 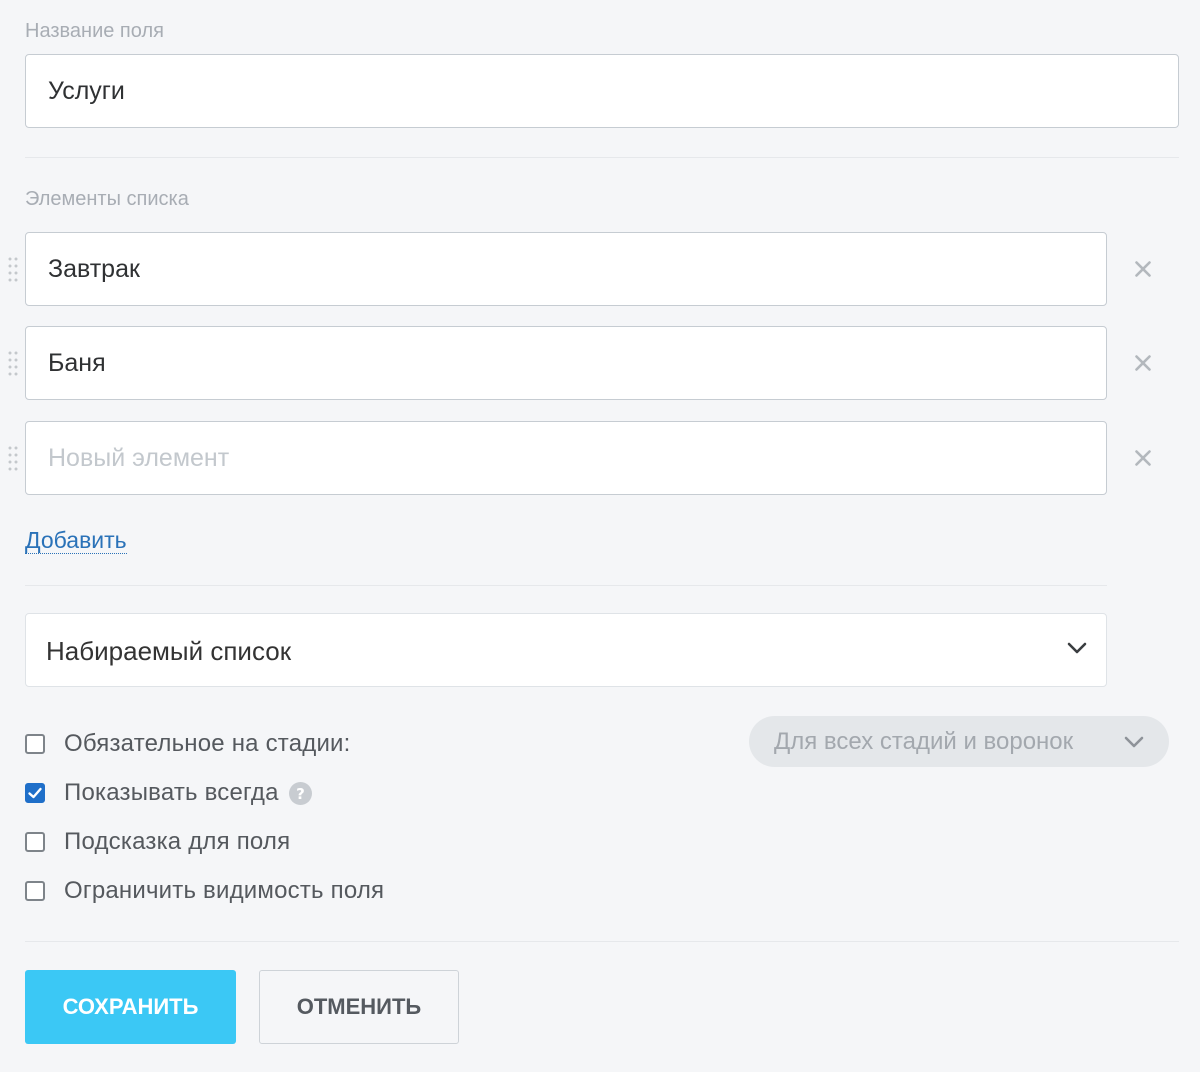 What do you see at coordinates (566, 458) in the screenshot?
I see `new-item-input` at bounding box center [566, 458].